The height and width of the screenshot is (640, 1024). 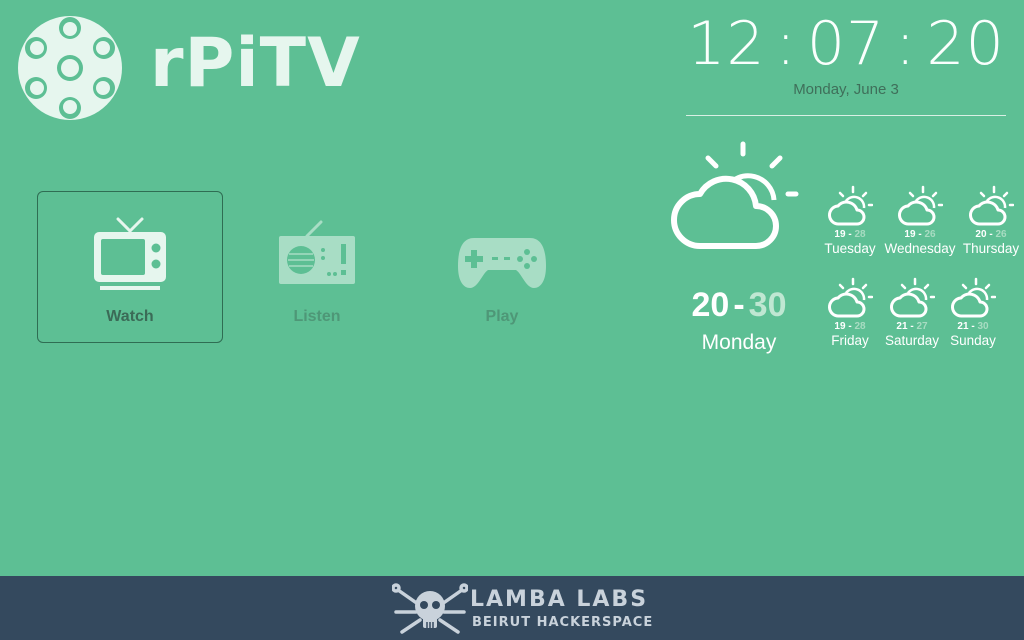 I want to click on forecast-day-label: Tuesday, so click(x=850, y=248).